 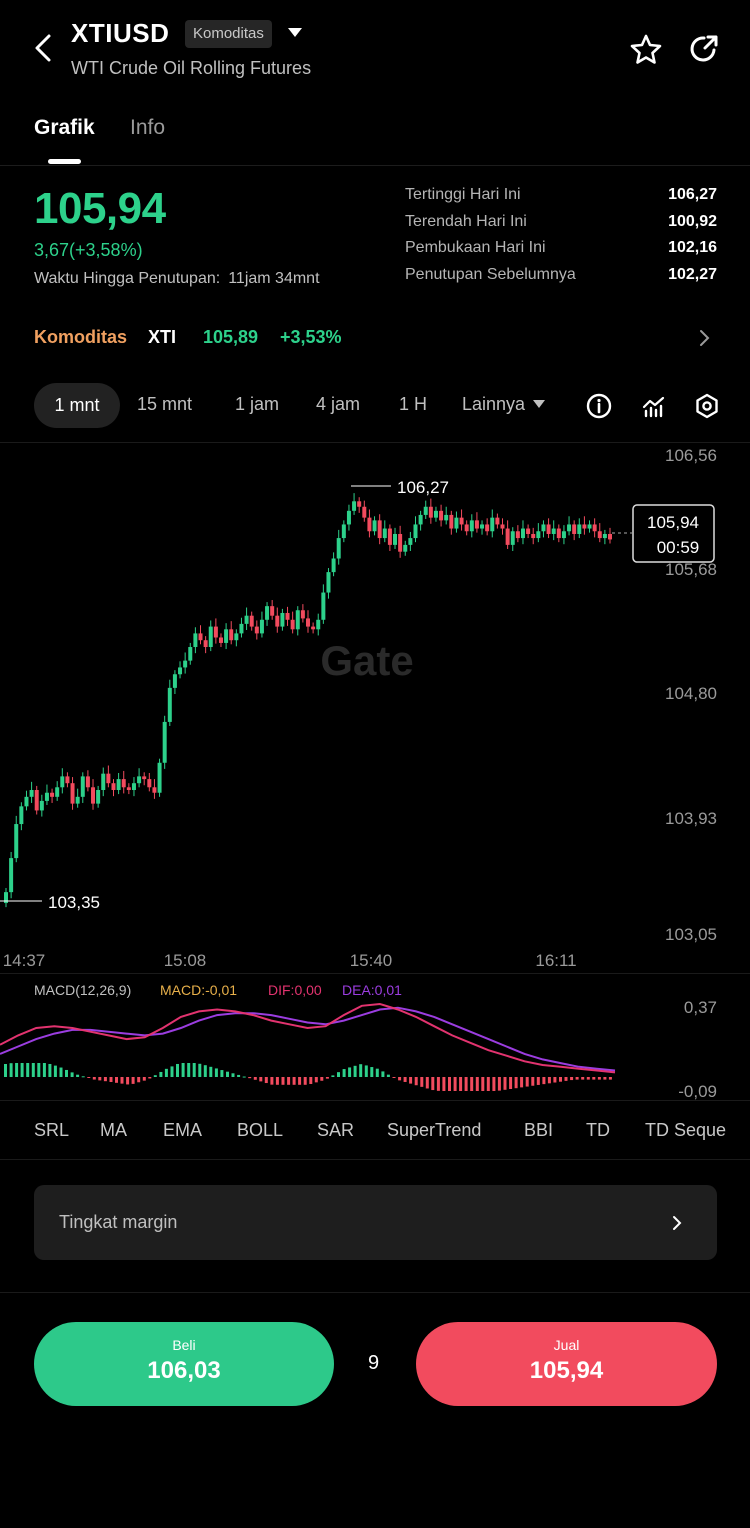 What do you see at coordinates (120, 33) in the screenshot?
I see `symbol-title: XTIUSD` at bounding box center [120, 33].